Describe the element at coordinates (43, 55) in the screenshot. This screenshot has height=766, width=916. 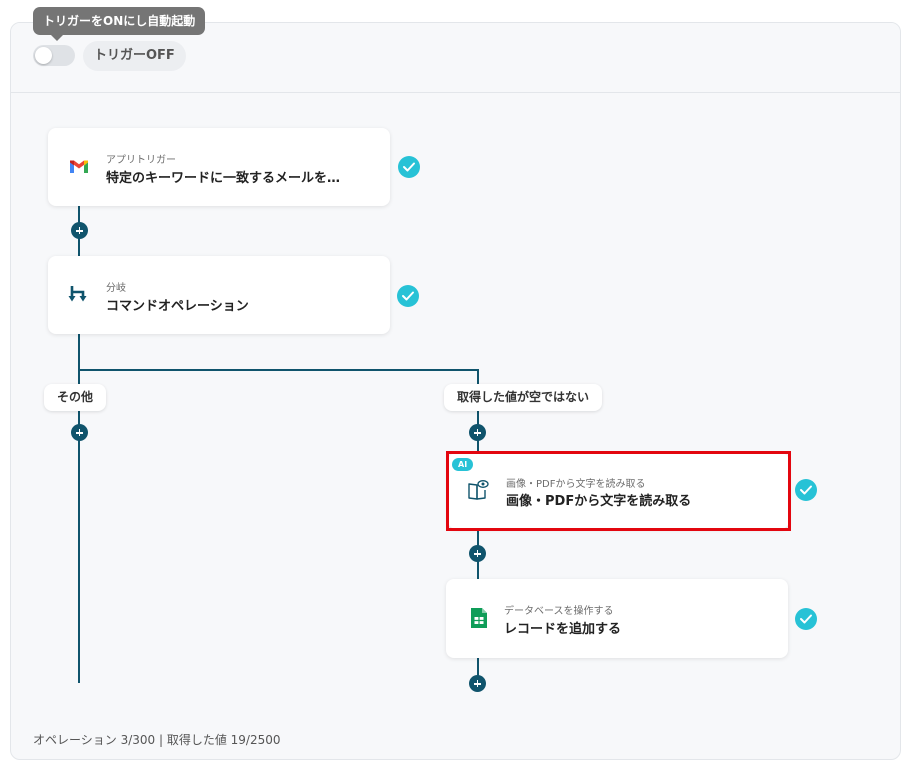
I see `toggle-knob` at that location.